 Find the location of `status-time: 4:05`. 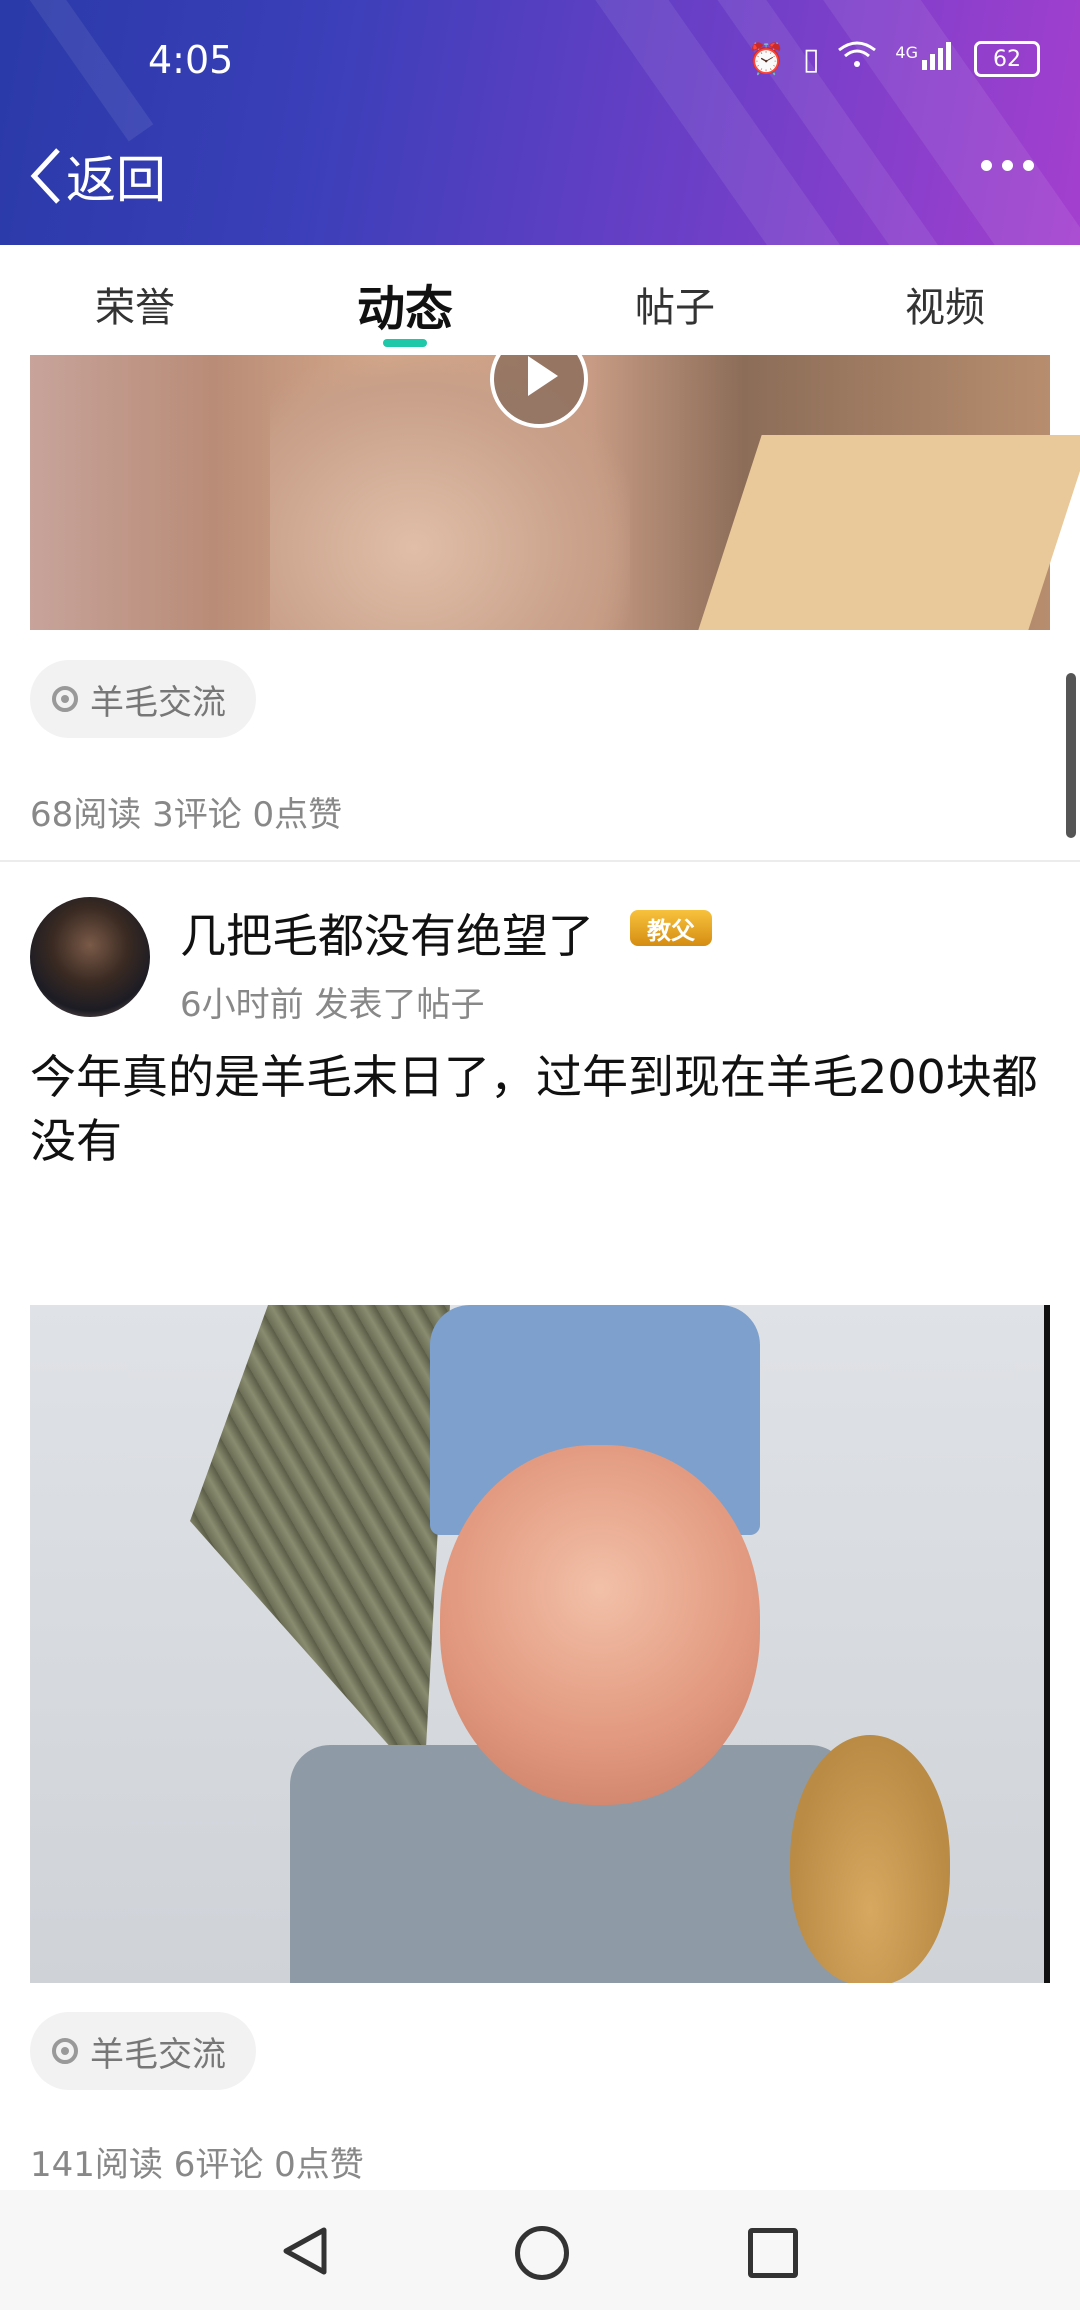

status-time: 4:05 is located at coordinates (191, 60).